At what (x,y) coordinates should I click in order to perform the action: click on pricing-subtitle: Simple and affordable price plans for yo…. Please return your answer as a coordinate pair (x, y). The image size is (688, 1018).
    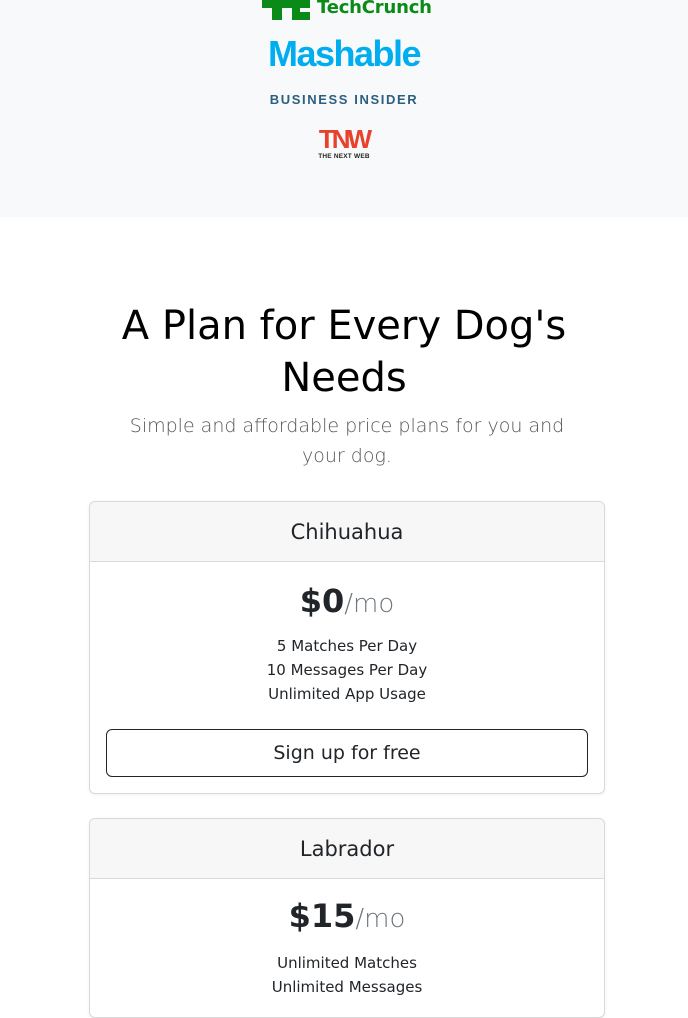
    Looking at the image, I should click on (347, 441).